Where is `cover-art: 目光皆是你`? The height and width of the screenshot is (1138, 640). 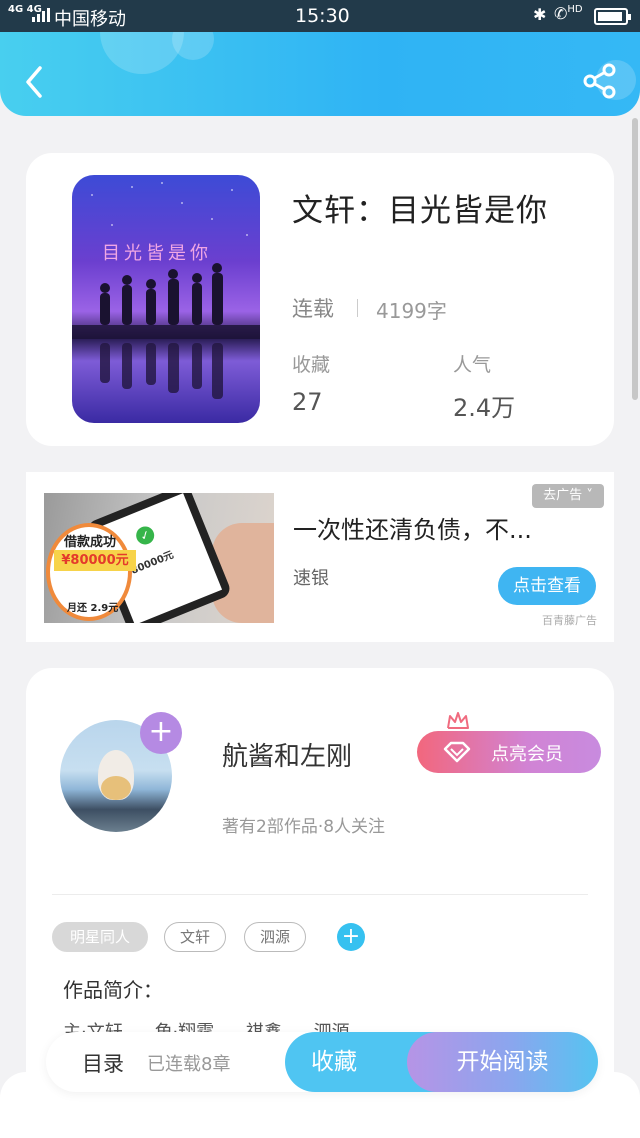 cover-art: 目光皆是你 is located at coordinates (166, 290).